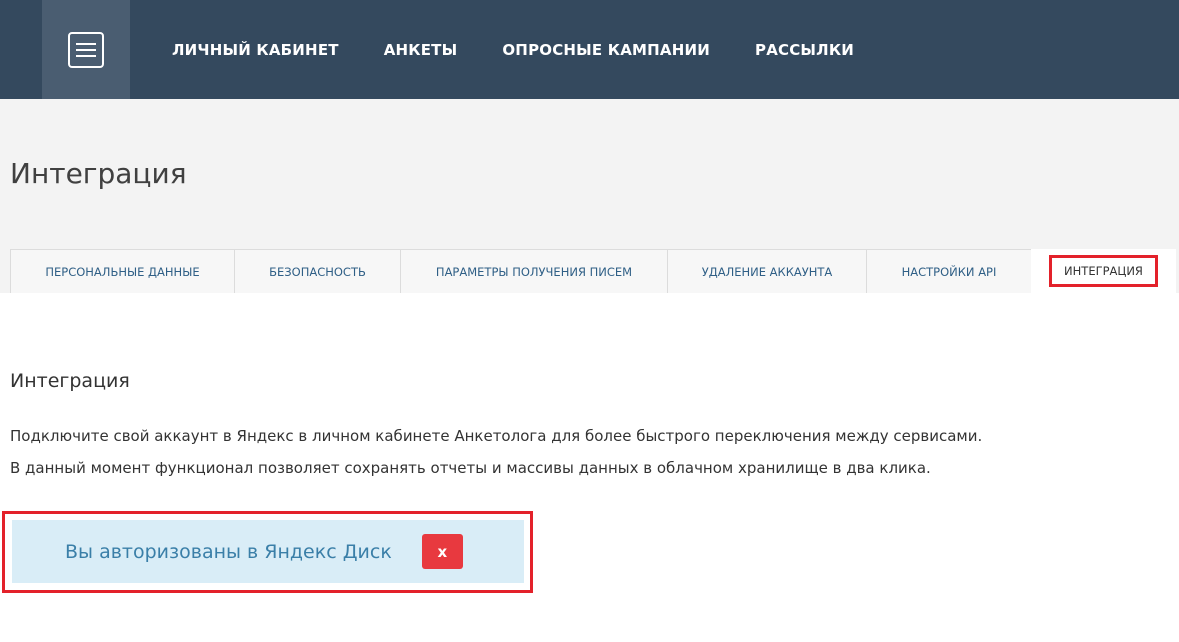 This screenshot has height=642, width=1179. I want to click on menu-cell, so click(86, 49).